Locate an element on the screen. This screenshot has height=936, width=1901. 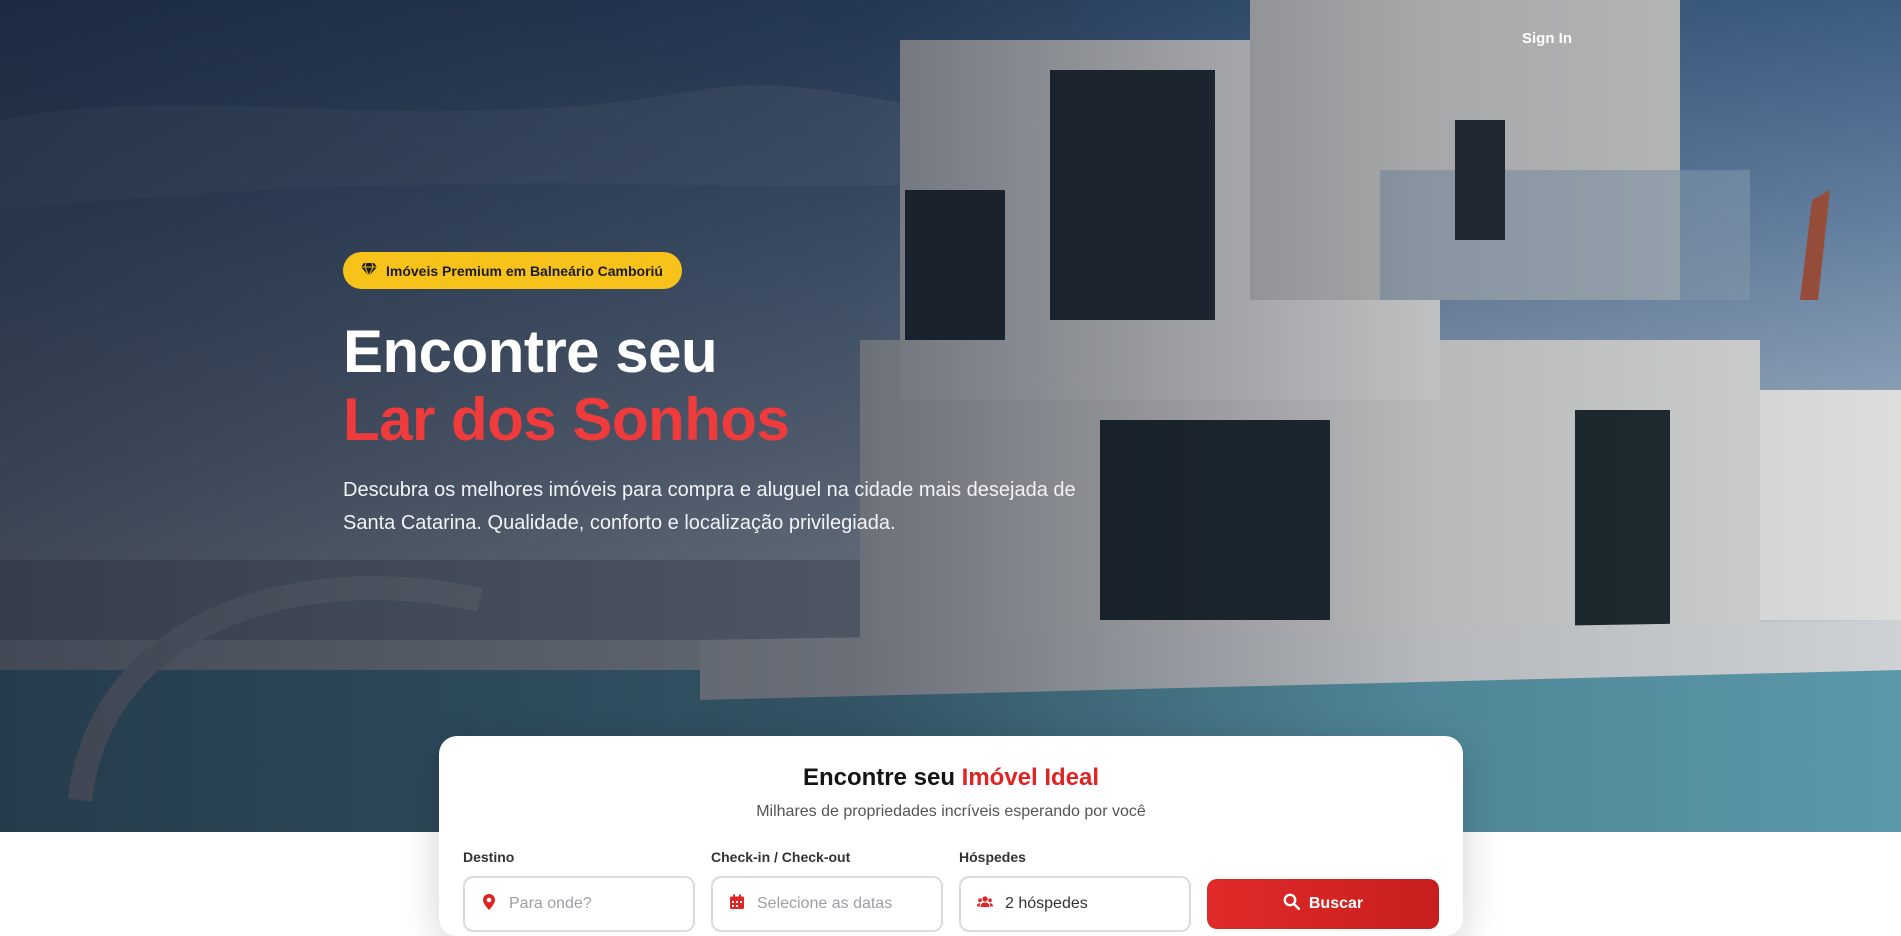
guests-field: 2 hóspedes is located at coordinates (1075, 904).